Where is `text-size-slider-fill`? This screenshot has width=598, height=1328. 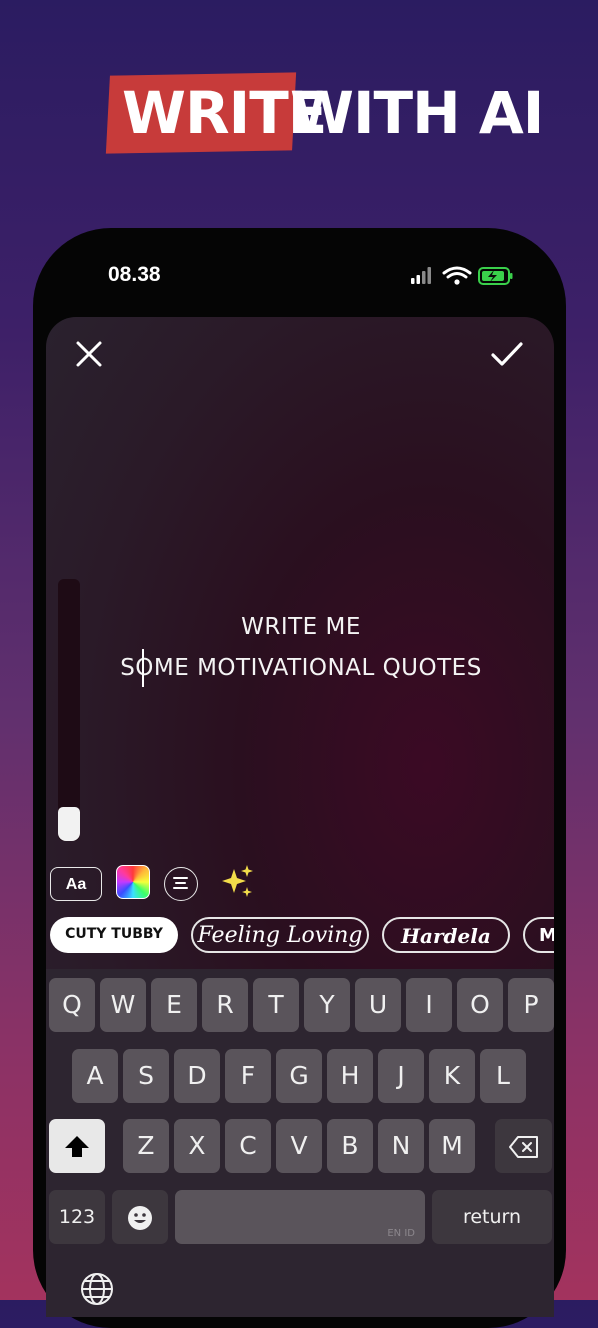 text-size-slider-fill is located at coordinates (69, 824).